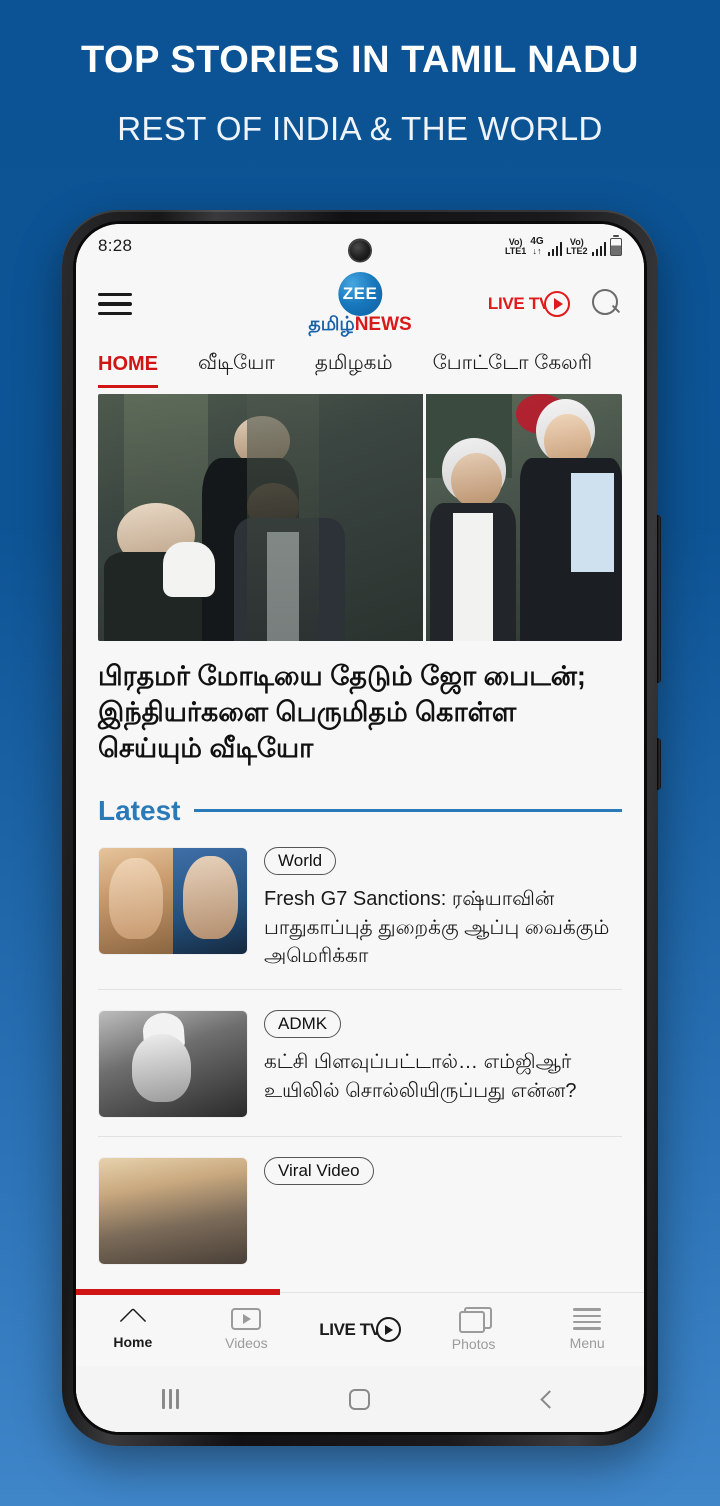  I want to click on volte2-icon: Vo) LTE2, so click(577, 246).